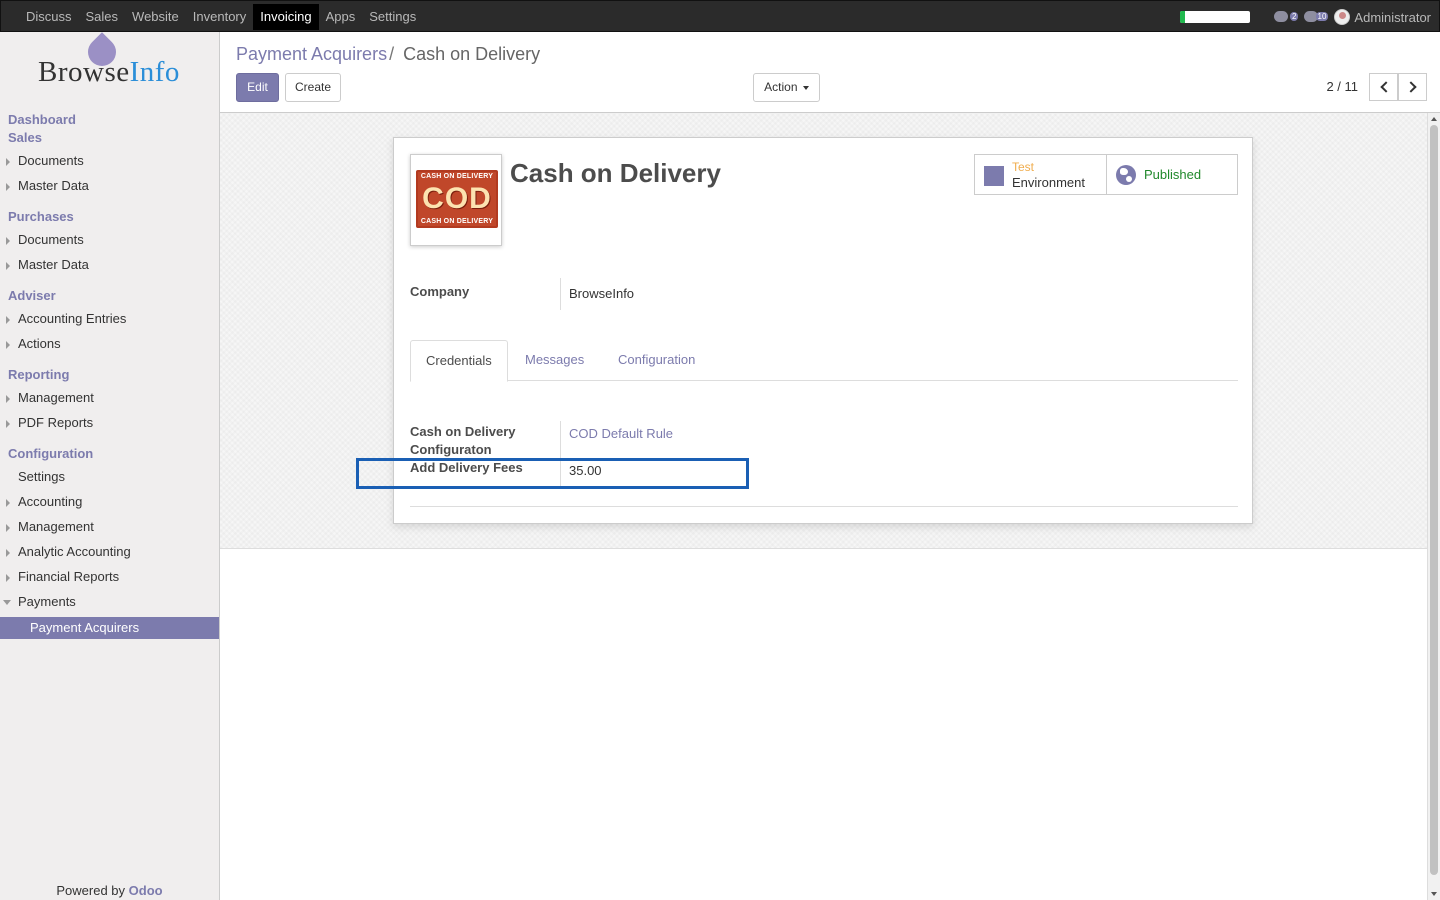 This screenshot has height=900, width=1440. What do you see at coordinates (1412, 87) in the screenshot?
I see `pager-next-button` at bounding box center [1412, 87].